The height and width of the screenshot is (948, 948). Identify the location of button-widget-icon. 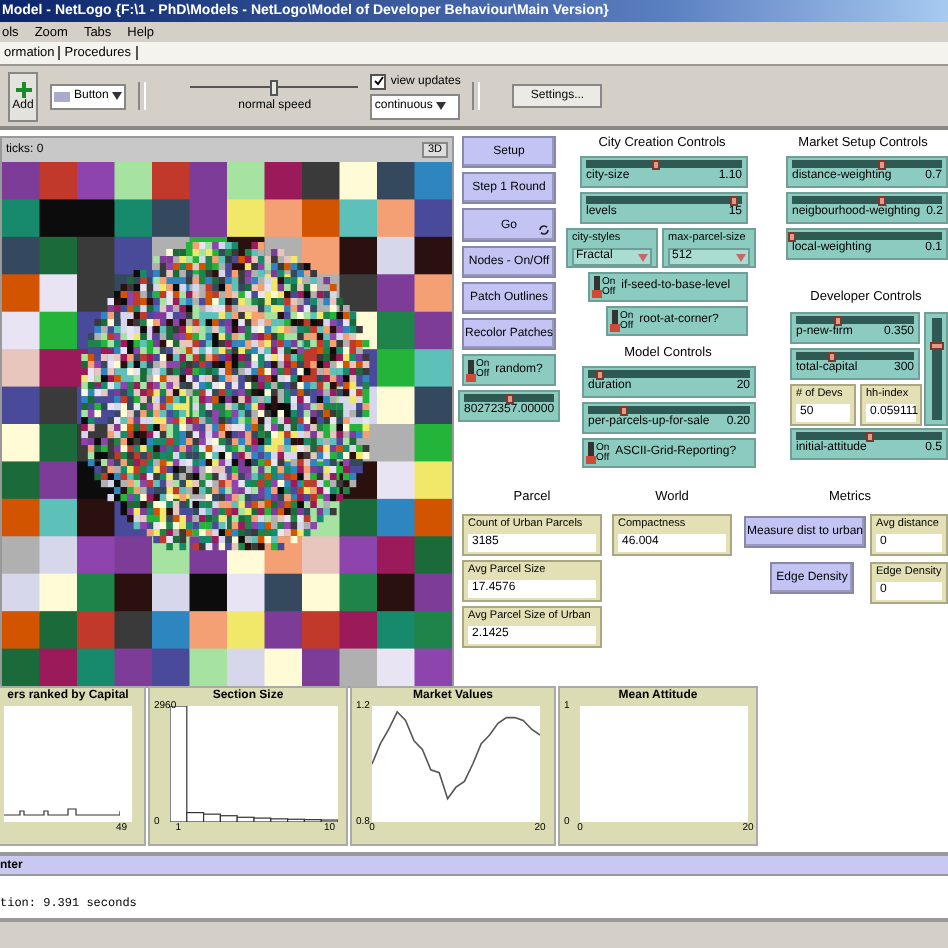
(62, 96).